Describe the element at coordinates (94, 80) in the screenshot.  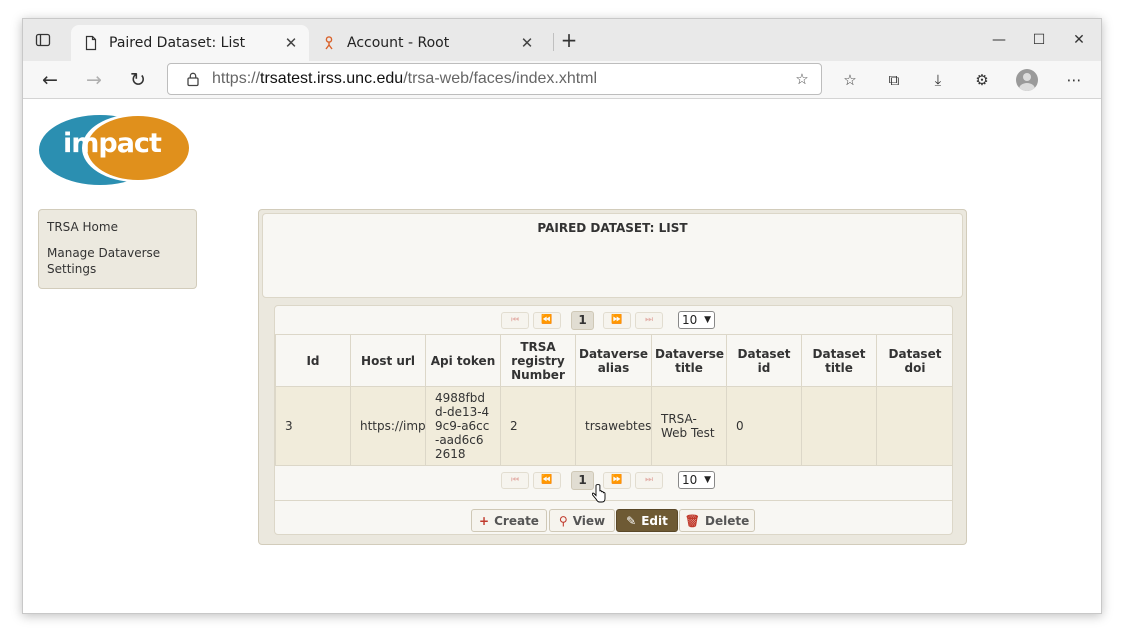
I see `forward-icon: →` at that location.